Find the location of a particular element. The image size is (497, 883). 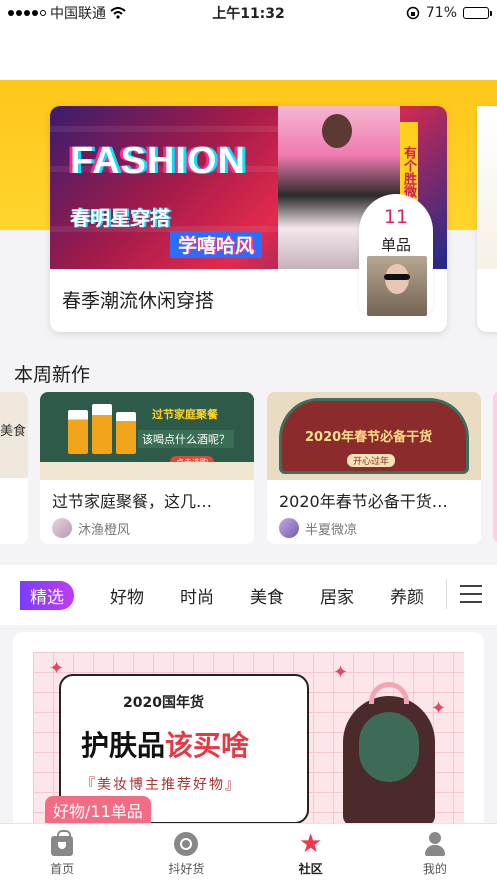

status-bar: 中国联通 上午11:32 71% is located at coordinates (248, 13).